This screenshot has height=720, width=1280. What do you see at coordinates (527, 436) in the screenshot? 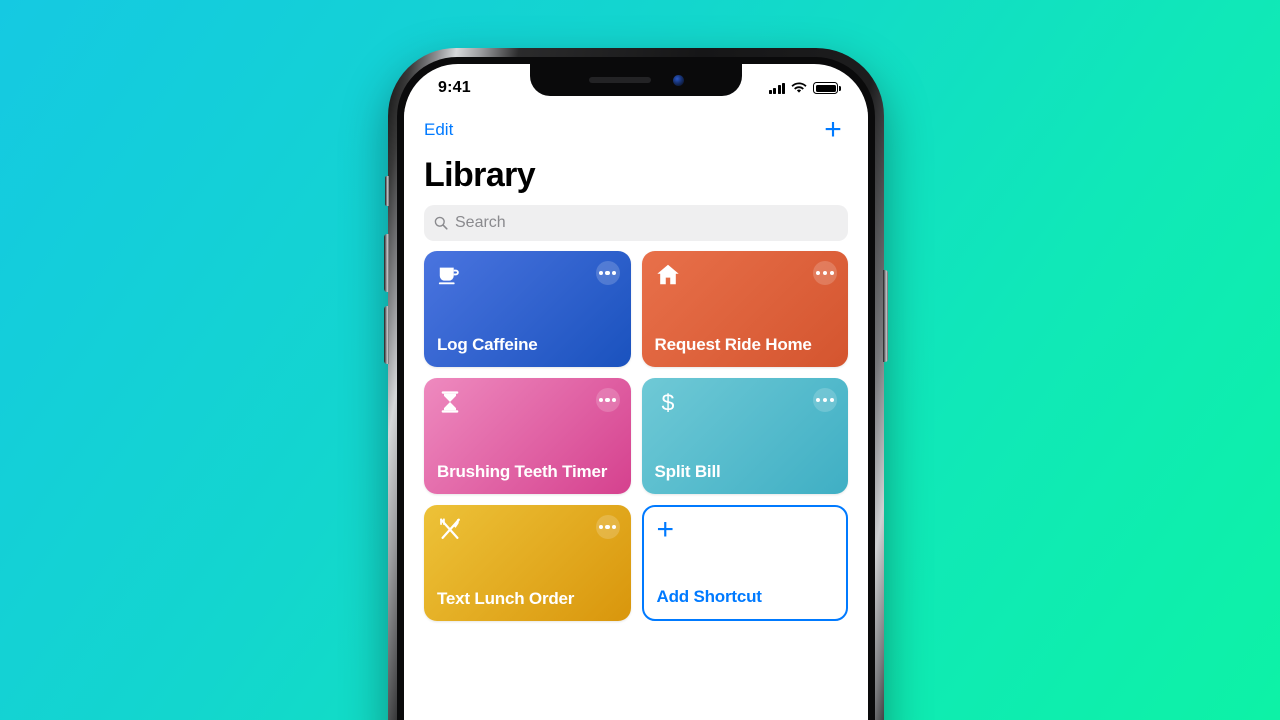
I see `shortcut-card-brushing-teeth-timer: Brushing Teeth Timer` at bounding box center [527, 436].